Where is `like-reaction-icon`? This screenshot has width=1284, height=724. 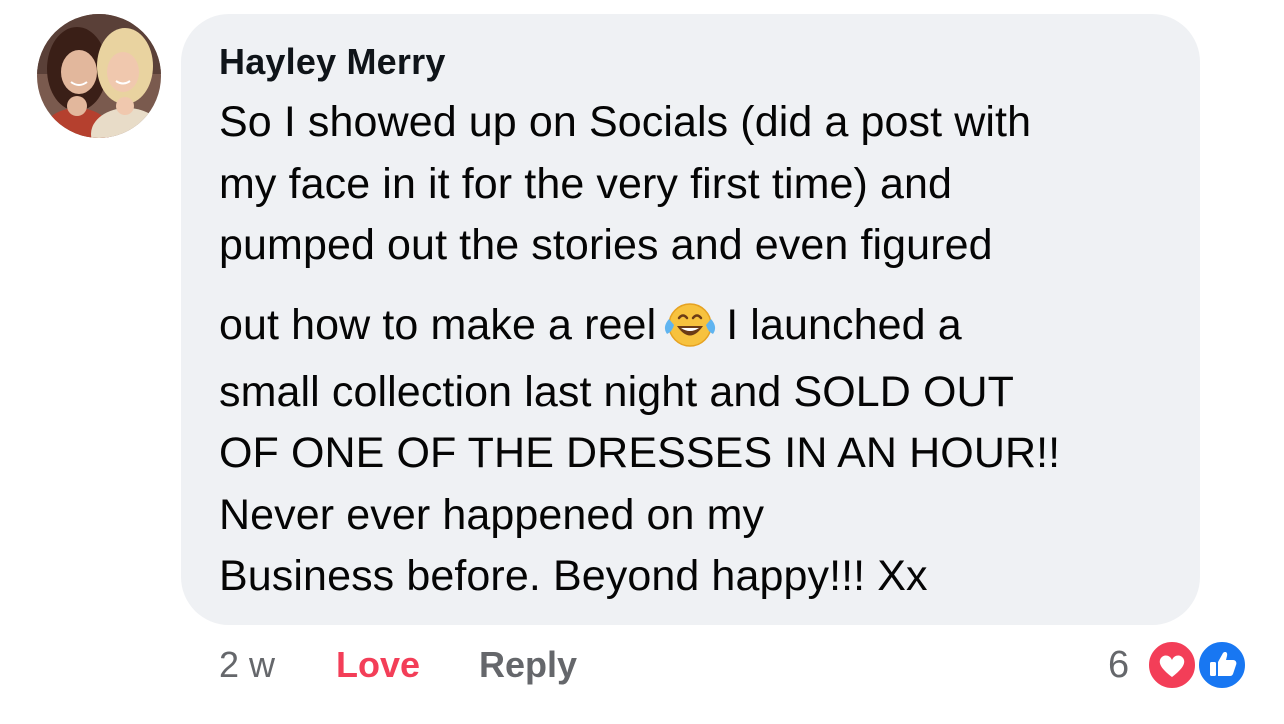 like-reaction-icon is located at coordinates (1222, 665).